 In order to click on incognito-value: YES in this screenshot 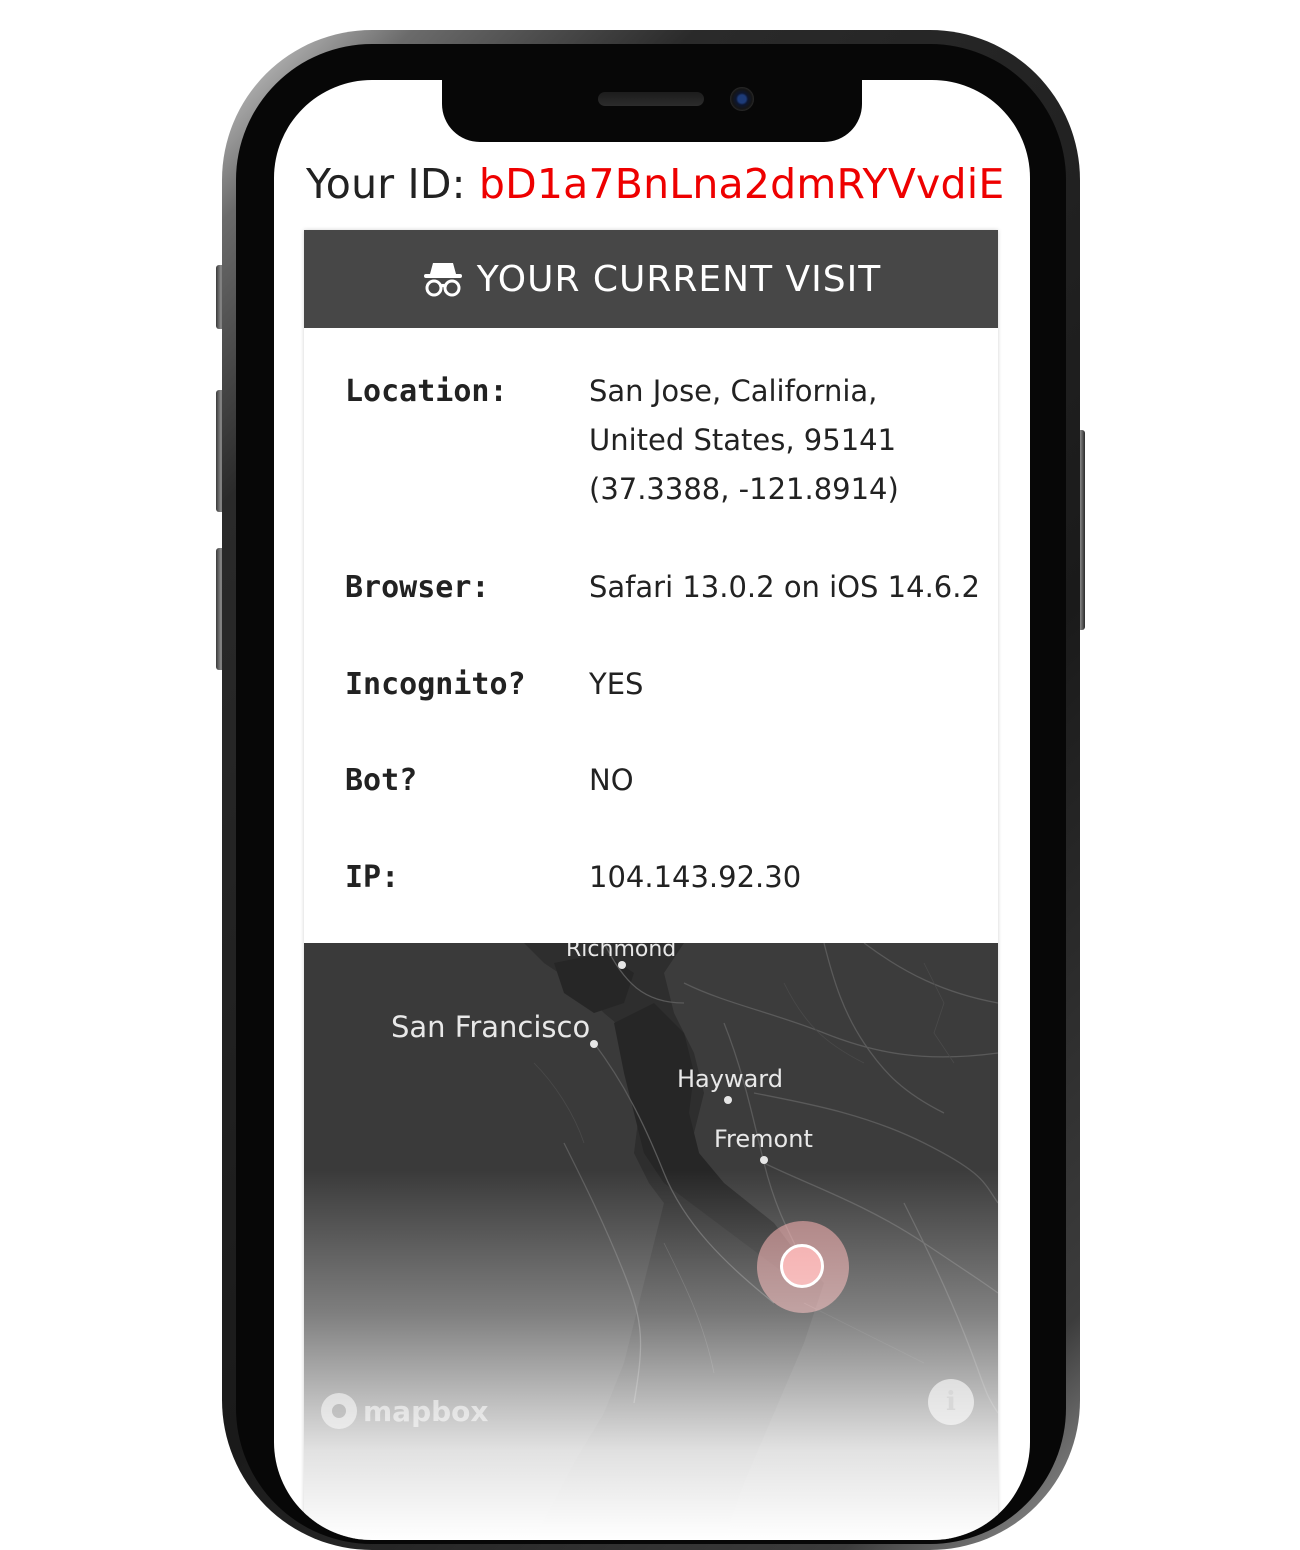, I will do `click(616, 684)`.